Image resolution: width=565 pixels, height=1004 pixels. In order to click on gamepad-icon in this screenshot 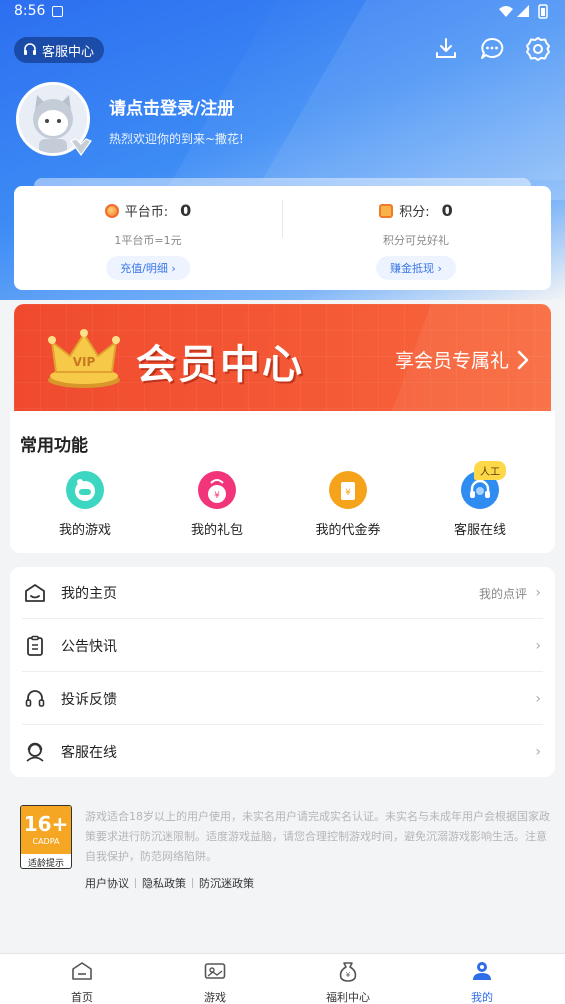, I will do `click(85, 490)`.